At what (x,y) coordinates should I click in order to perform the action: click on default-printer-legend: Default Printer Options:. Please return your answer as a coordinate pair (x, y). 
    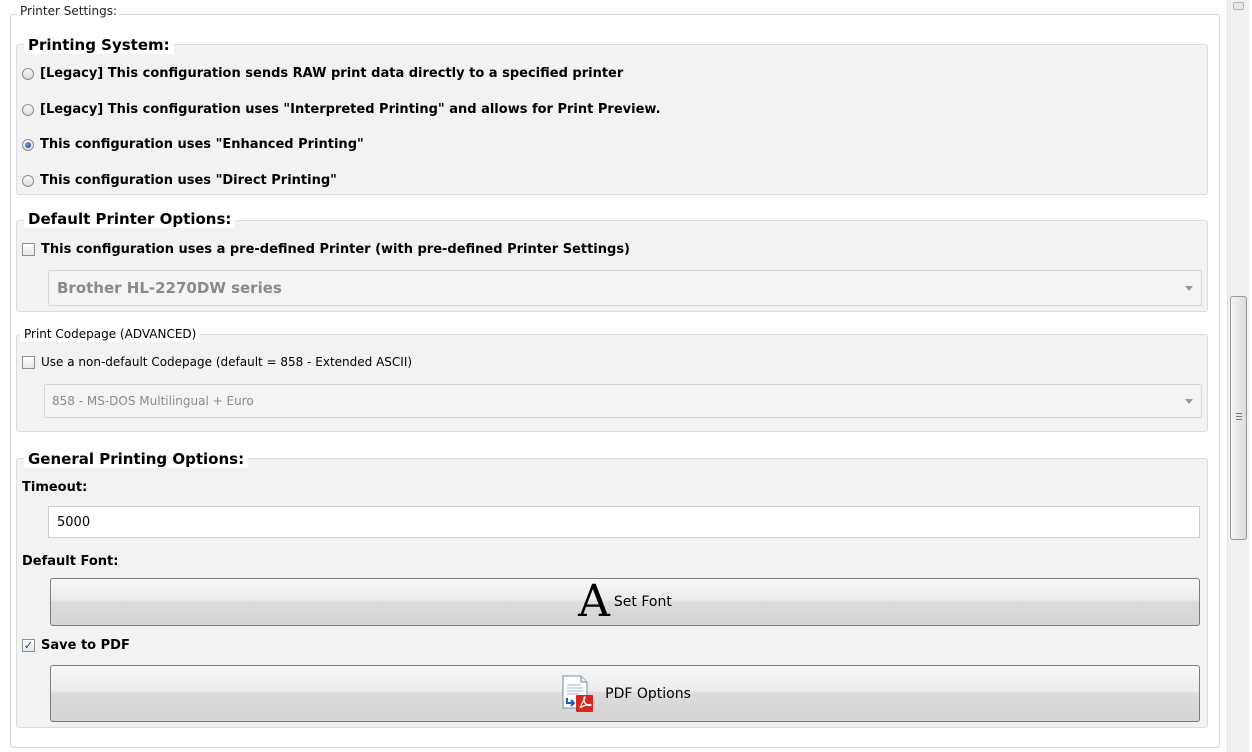
    Looking at the image, I should click on (130, 219).